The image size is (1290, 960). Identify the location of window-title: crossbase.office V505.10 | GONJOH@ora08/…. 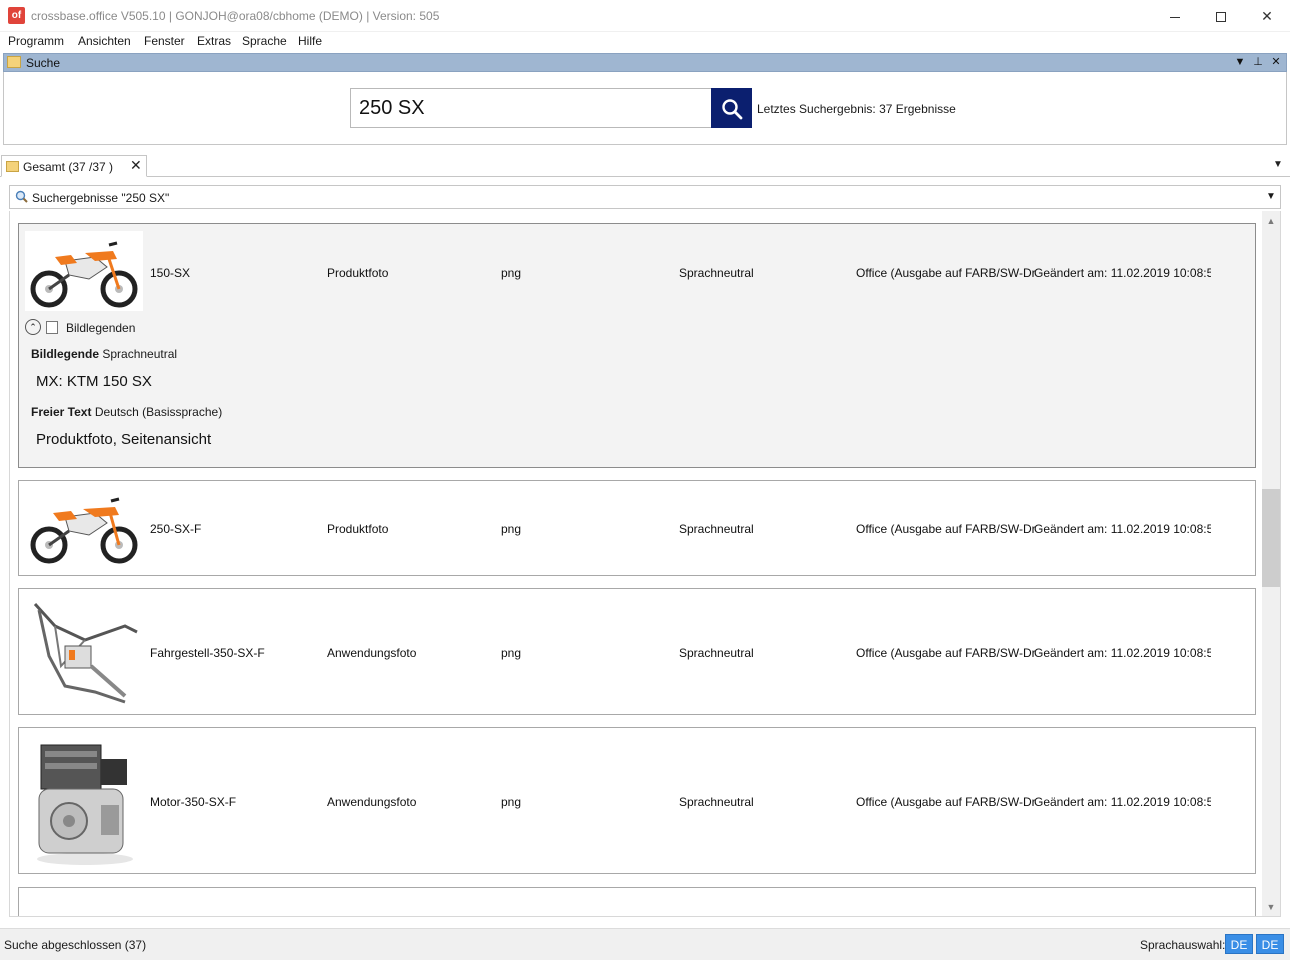
(235, 16).